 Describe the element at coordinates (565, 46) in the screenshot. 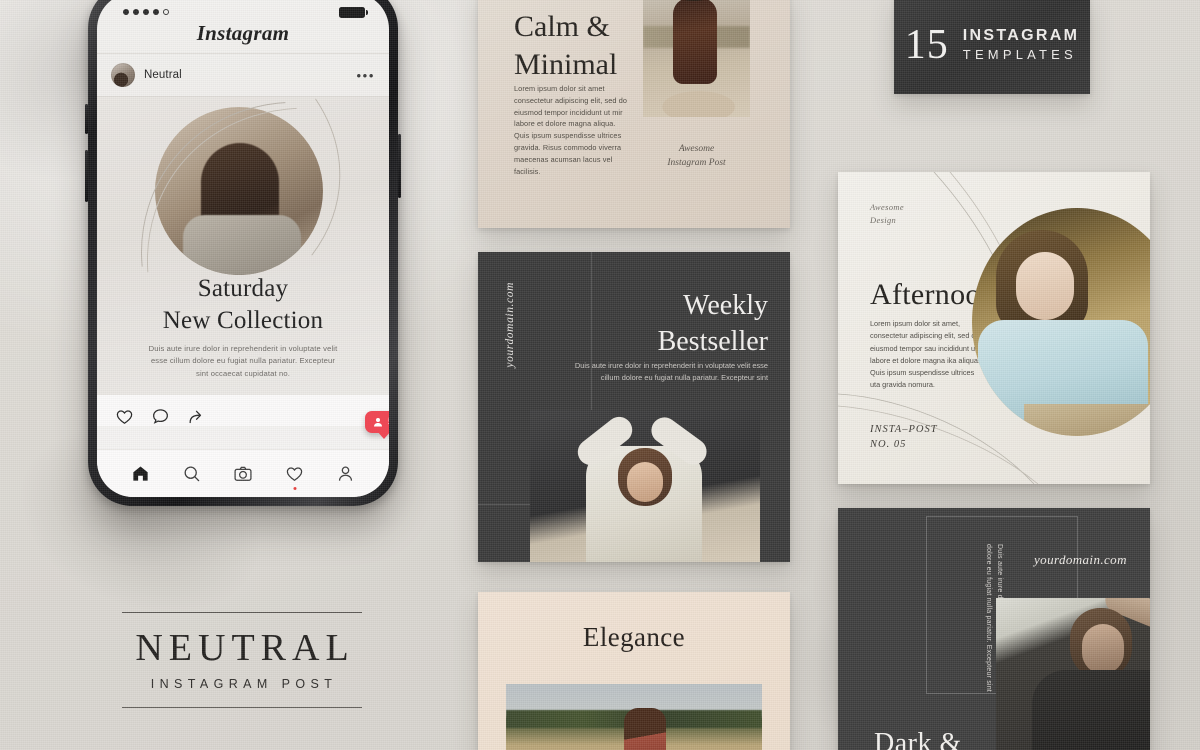

I see `calm-title: Calm & Minimal` at that location.